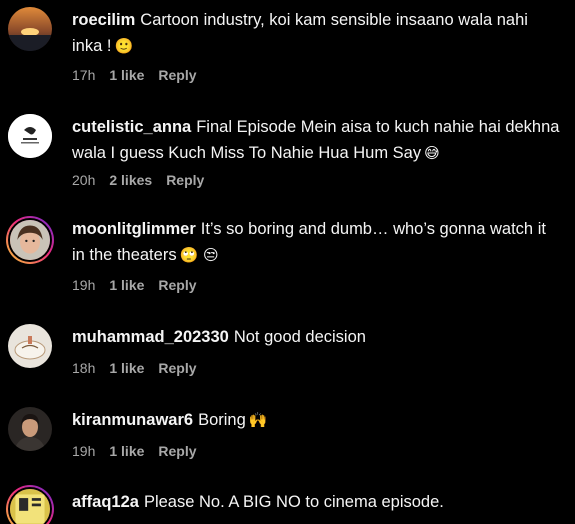 This screenshot has width=575, height=524. Describe the element at coordinates (222, 420) in the screenshot. I see `comment-text: Boring` at that location.